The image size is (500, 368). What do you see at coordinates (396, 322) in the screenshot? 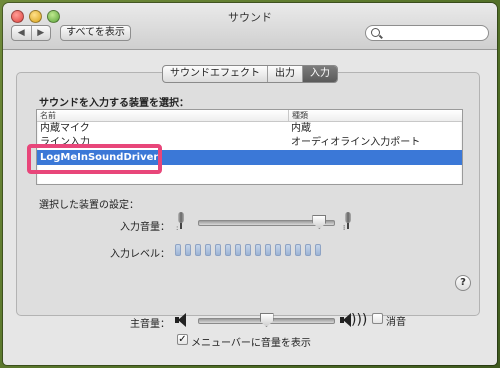
I see `mute-label: 消音` at bounding box center [396, 322].